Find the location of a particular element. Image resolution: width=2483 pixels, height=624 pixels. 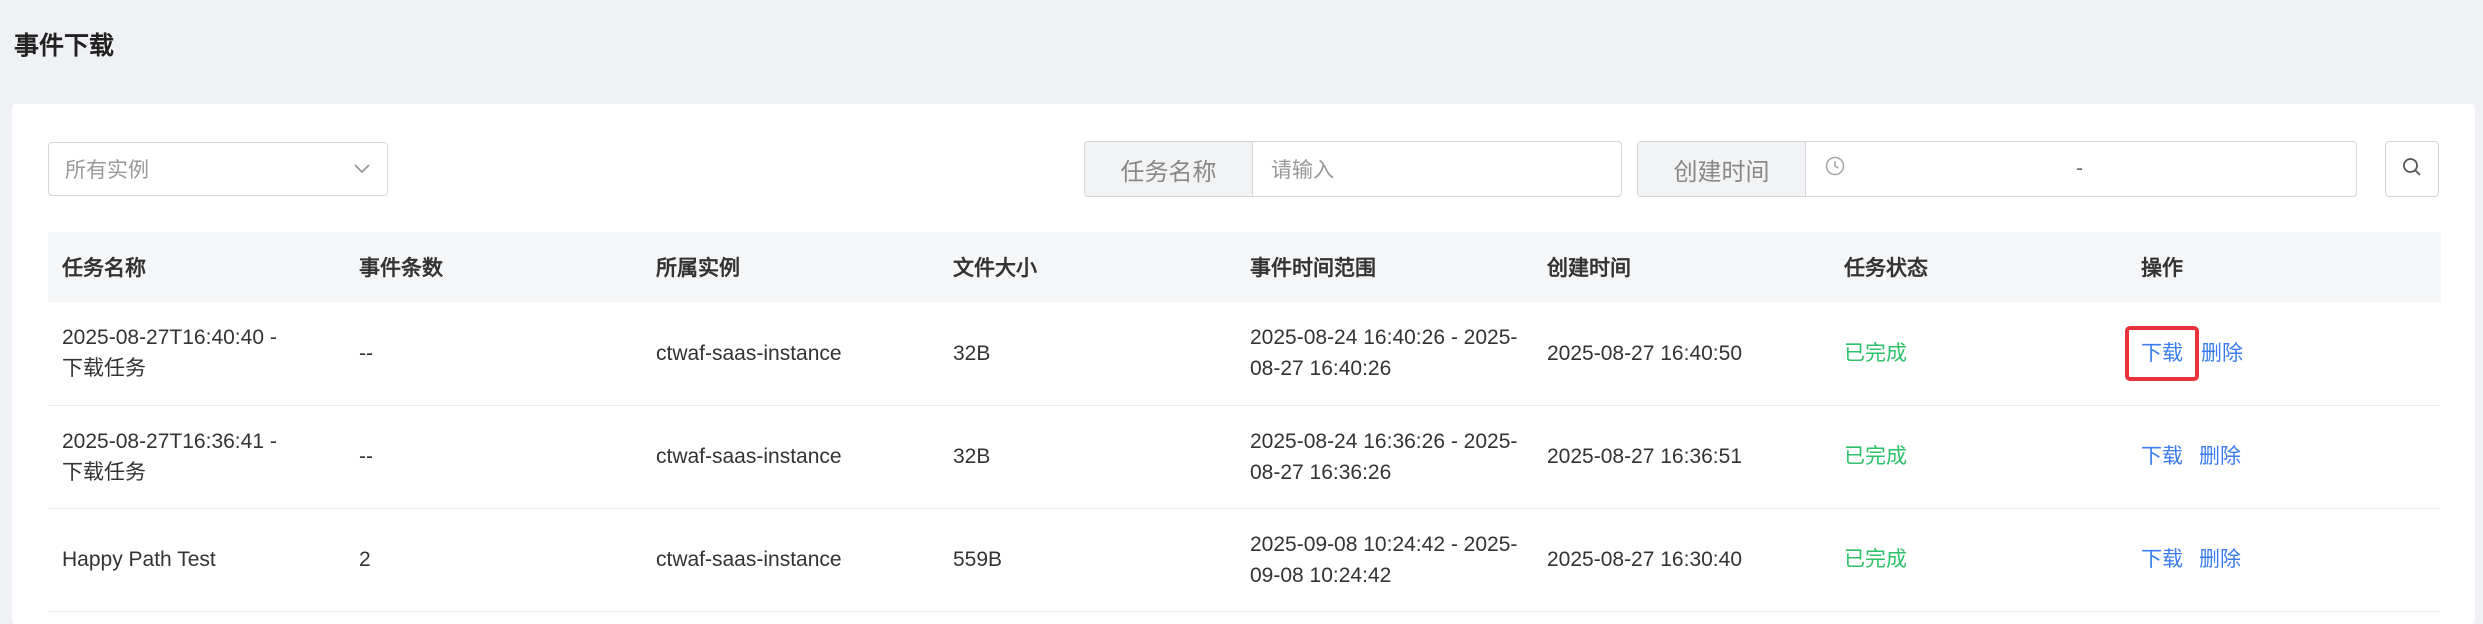

cell-created: 2025-08-27 16:40:50 is located at coordinates (1644, 353).